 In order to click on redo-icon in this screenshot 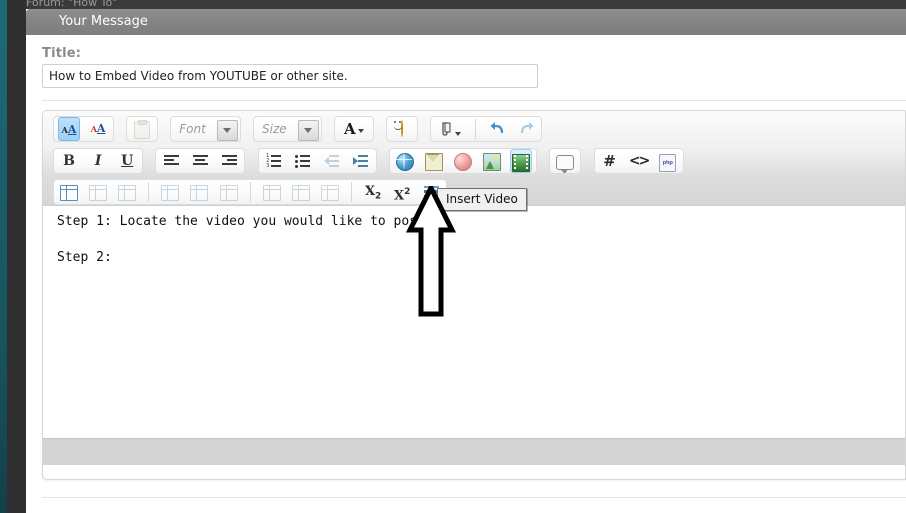, I will do `click(526, 129)`.